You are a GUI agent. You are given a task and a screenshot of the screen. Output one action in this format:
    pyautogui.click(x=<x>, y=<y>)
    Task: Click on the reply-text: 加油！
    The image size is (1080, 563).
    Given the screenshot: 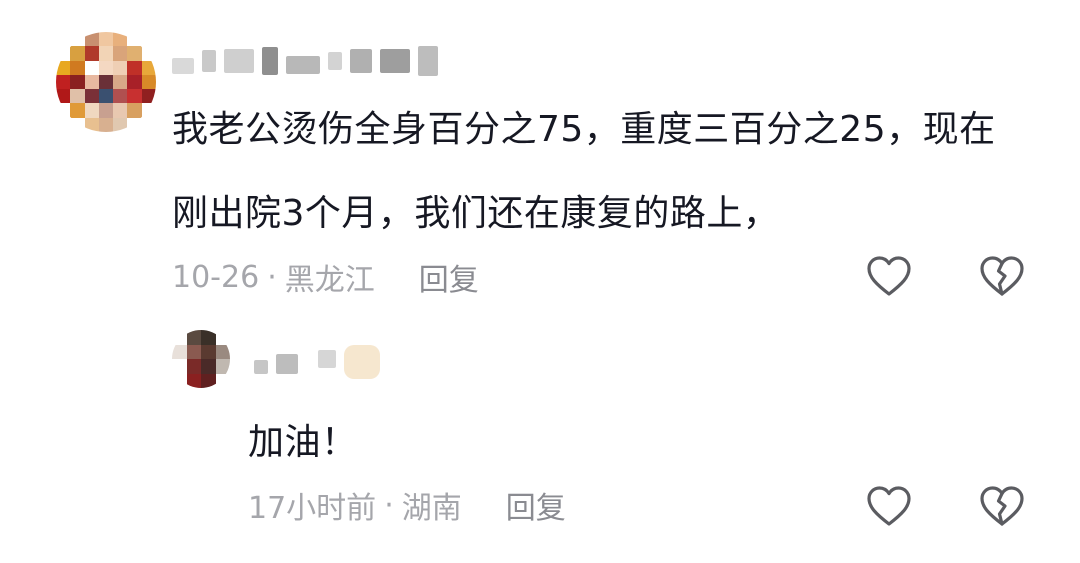 What is the action you would take?
    pyautogui.click(x=303, y=442)
    